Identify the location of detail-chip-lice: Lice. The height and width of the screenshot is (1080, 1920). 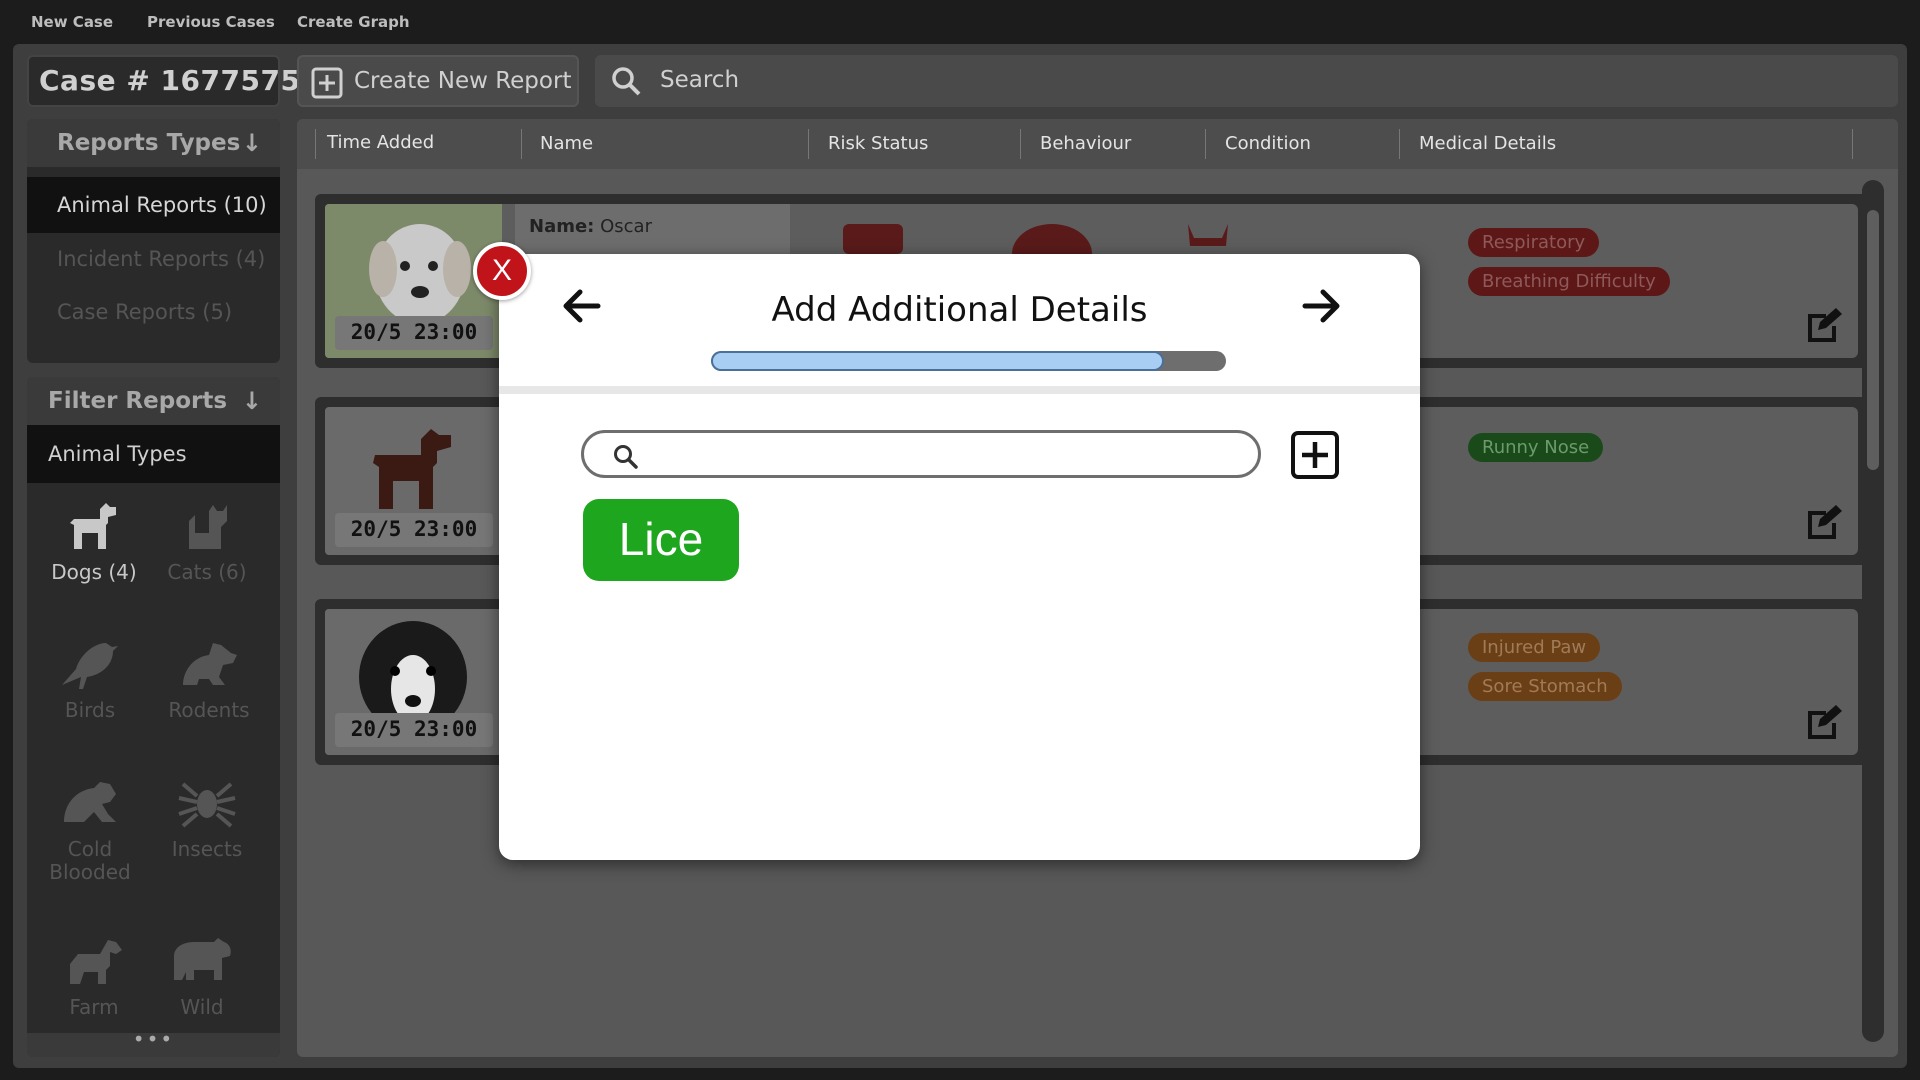
(661, 540).